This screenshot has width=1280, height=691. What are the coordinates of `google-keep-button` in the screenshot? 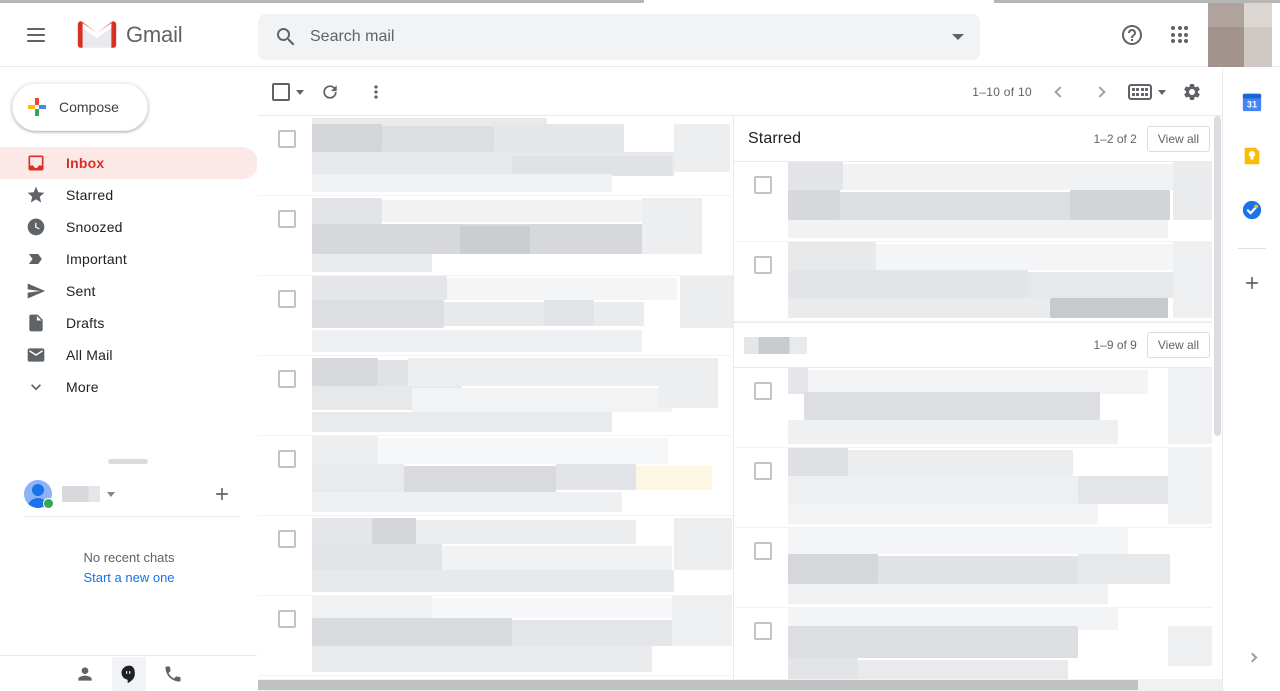 It's located at (1252, 156).